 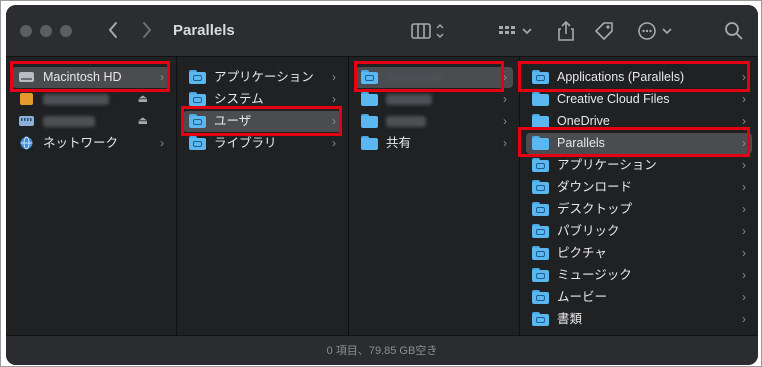 What do you see at coordinates (639, 297) in the screenshot?
I see `folder-row-movies: ムービー ›` at bounding box center [639, 297].